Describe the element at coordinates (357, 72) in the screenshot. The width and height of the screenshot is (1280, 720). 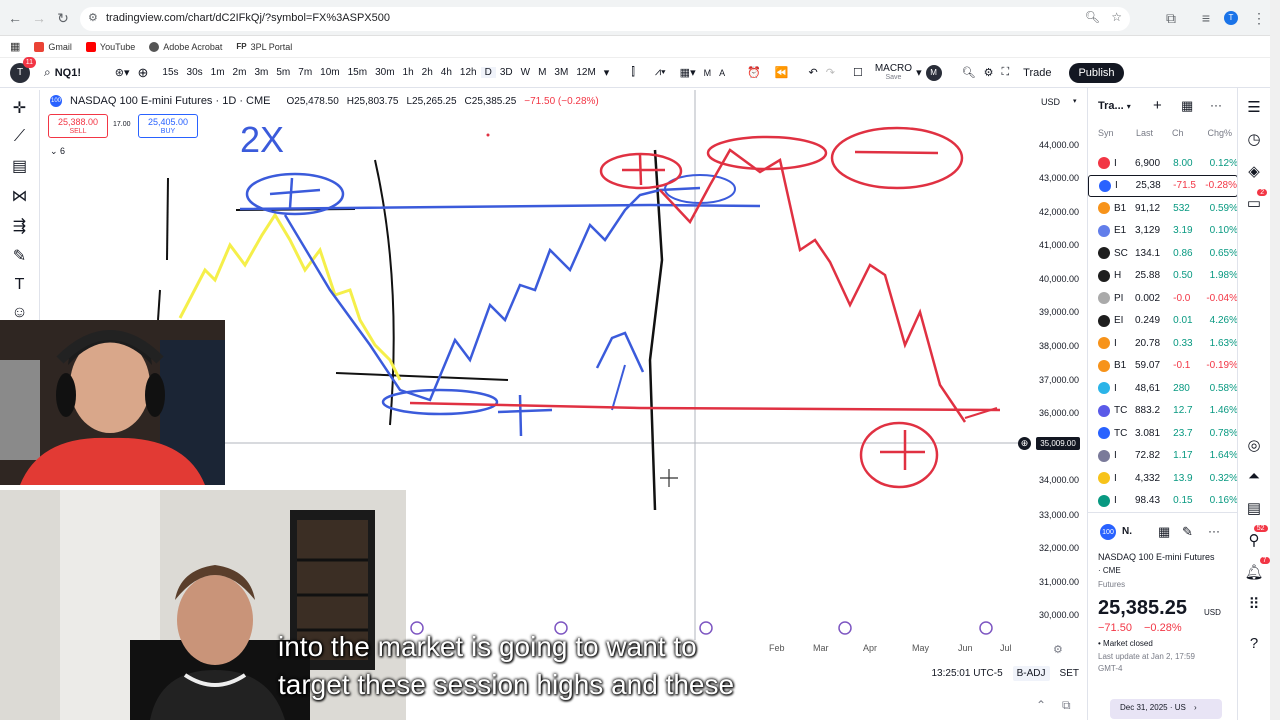
I see `interval-15m: 15m` at that location.